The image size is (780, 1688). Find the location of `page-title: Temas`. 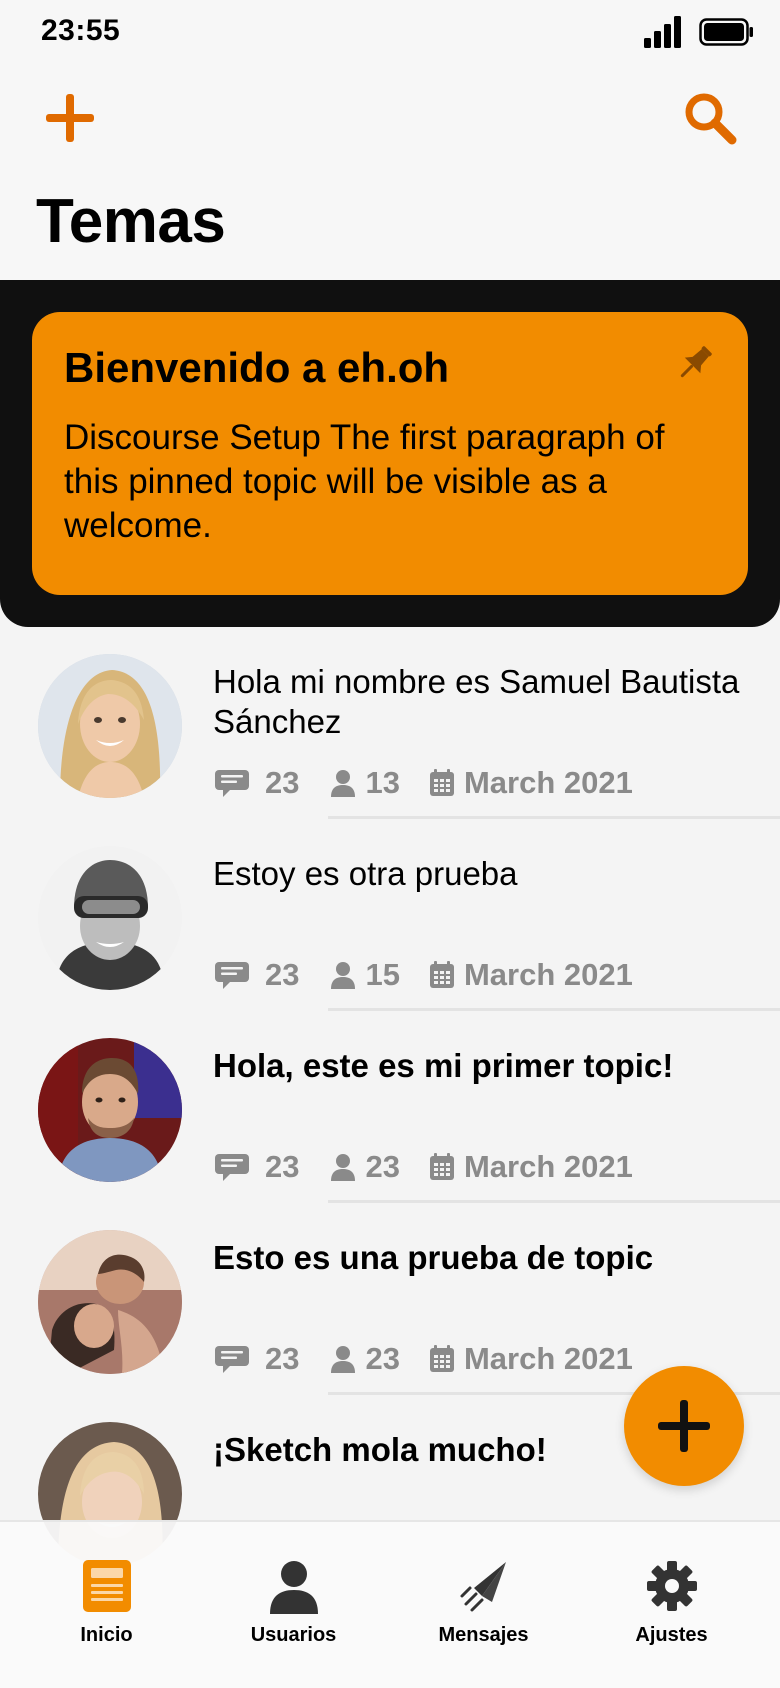

page-title: Temas is located at coordinates (131, 221).